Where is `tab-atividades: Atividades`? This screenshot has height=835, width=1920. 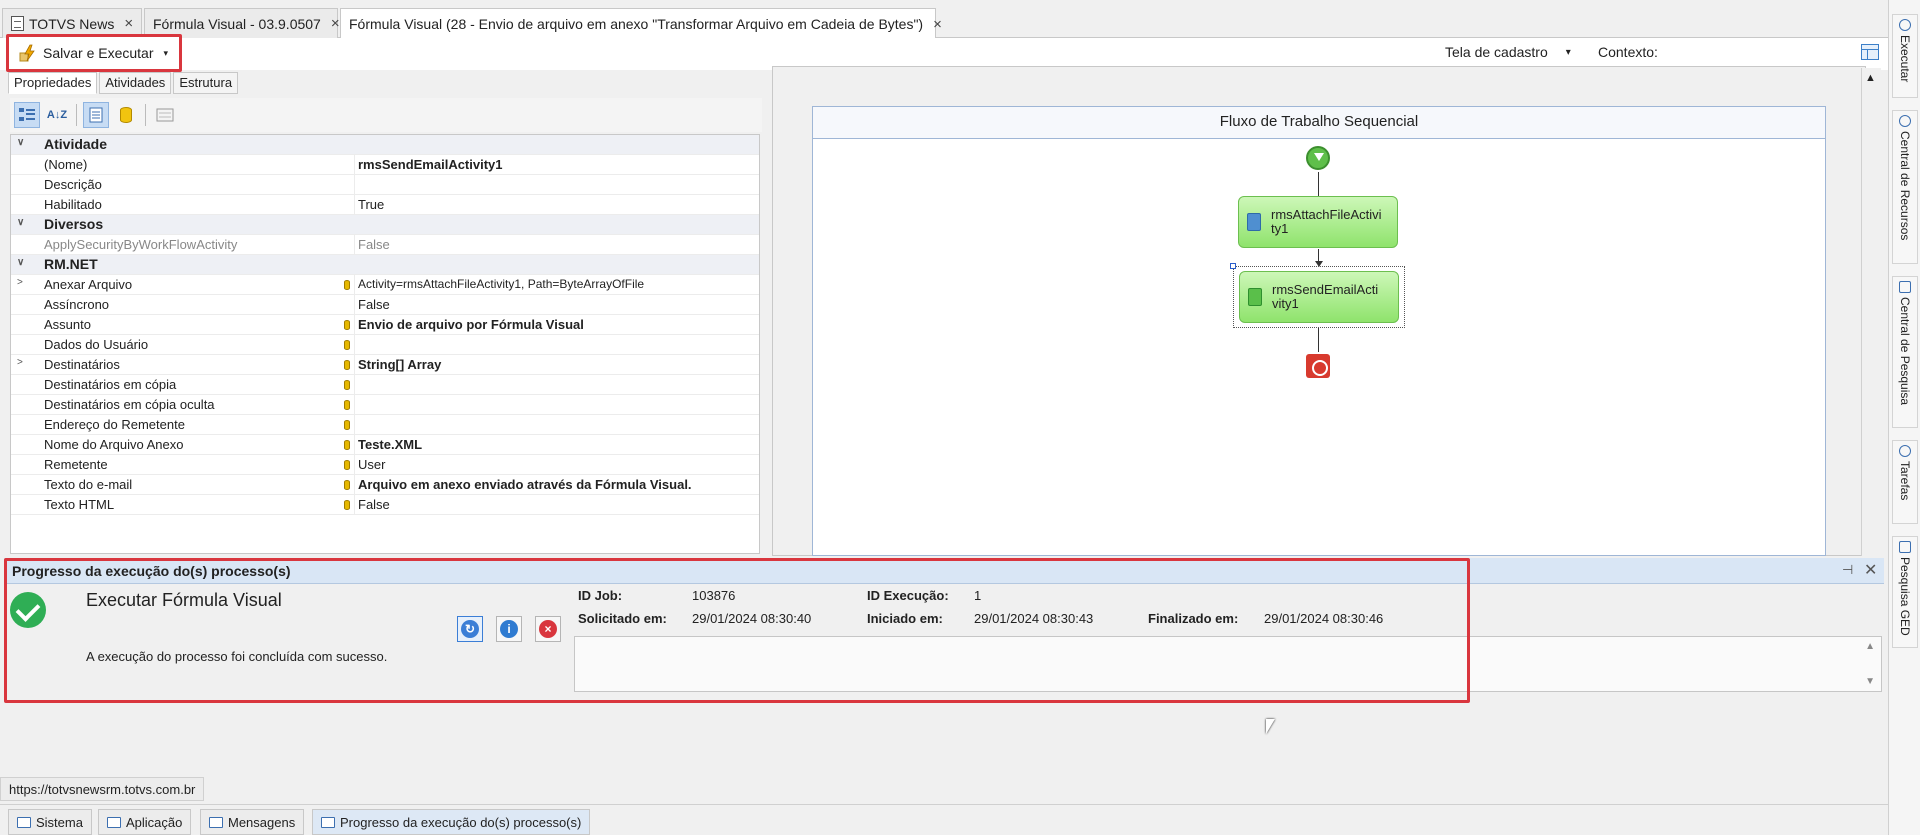
tab-atividades: Atividades is located at coordinates (135, 83).